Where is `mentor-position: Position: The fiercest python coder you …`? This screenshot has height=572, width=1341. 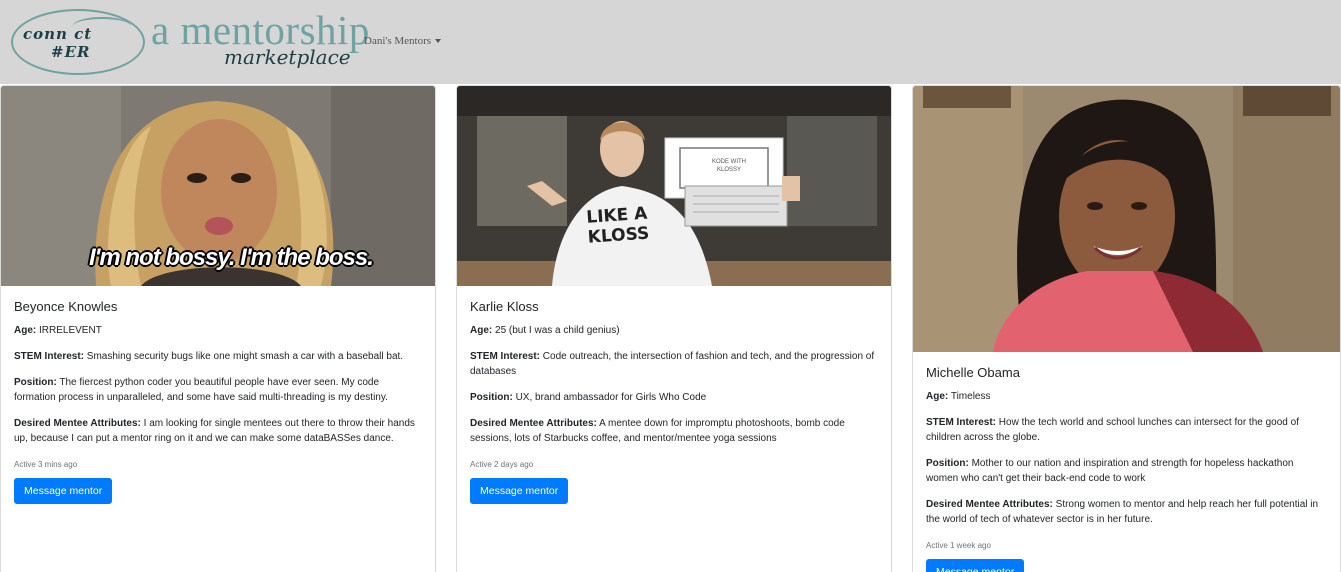 mentor-position: Position: The fiercest python coder you … is located at coordinates (218, 390).